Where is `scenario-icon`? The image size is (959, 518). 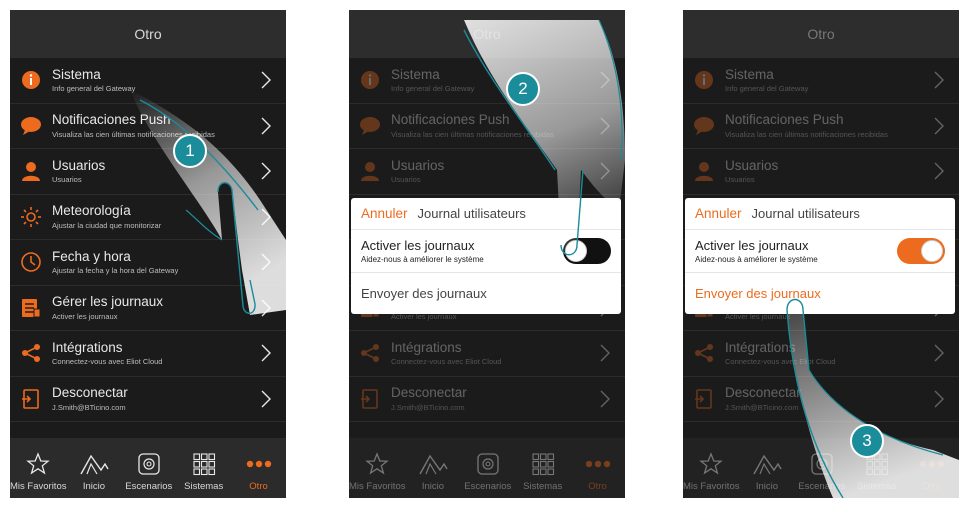 scenario-icon is located at coordinates (488, 464).